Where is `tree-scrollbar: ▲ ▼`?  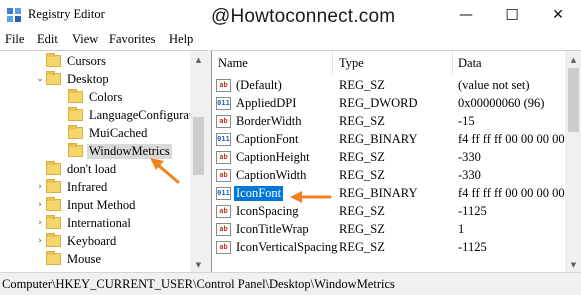
tree-scrollbar: ▲ ▼ is located at coordinates (198, 162).